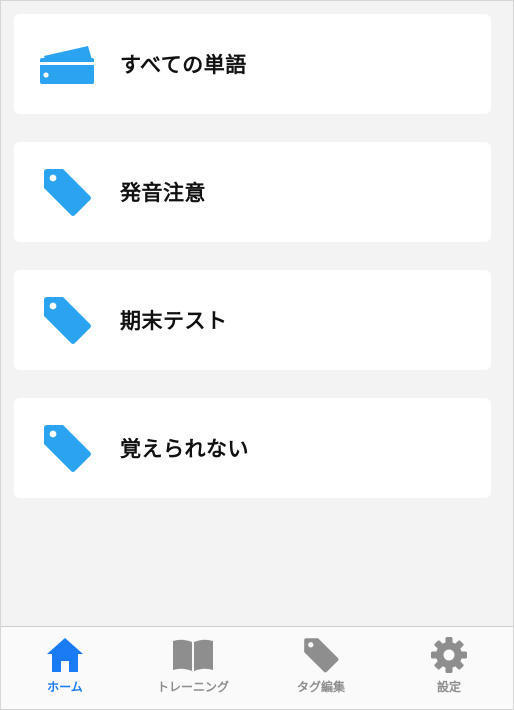 The width and height of the screenshot is (514, 710). What do you see at coordinates (252, 64) in the screenshot?
I see `list-item-all-words: すべての単語` at bounding box center [252, 64].